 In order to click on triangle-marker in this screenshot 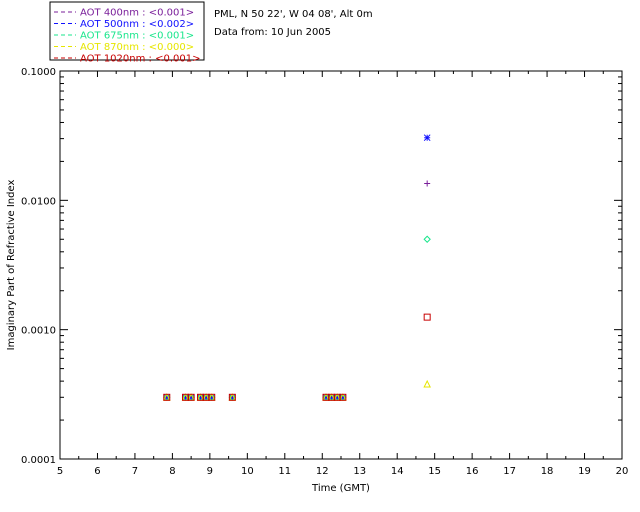, I will do `click(427, 383)`.